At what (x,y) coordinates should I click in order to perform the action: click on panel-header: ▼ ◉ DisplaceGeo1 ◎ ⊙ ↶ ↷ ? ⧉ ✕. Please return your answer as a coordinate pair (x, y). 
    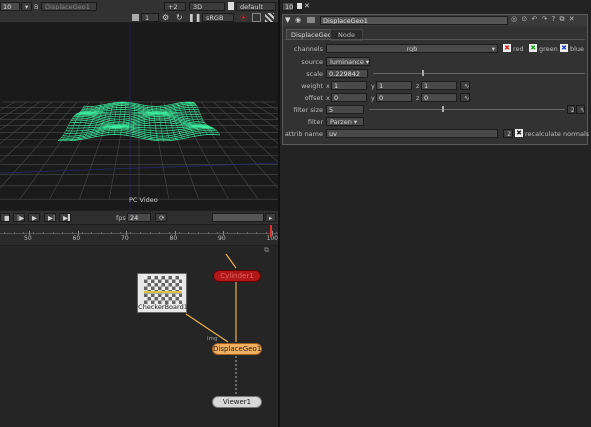
    Looking at the image, I should click on (435, 20).